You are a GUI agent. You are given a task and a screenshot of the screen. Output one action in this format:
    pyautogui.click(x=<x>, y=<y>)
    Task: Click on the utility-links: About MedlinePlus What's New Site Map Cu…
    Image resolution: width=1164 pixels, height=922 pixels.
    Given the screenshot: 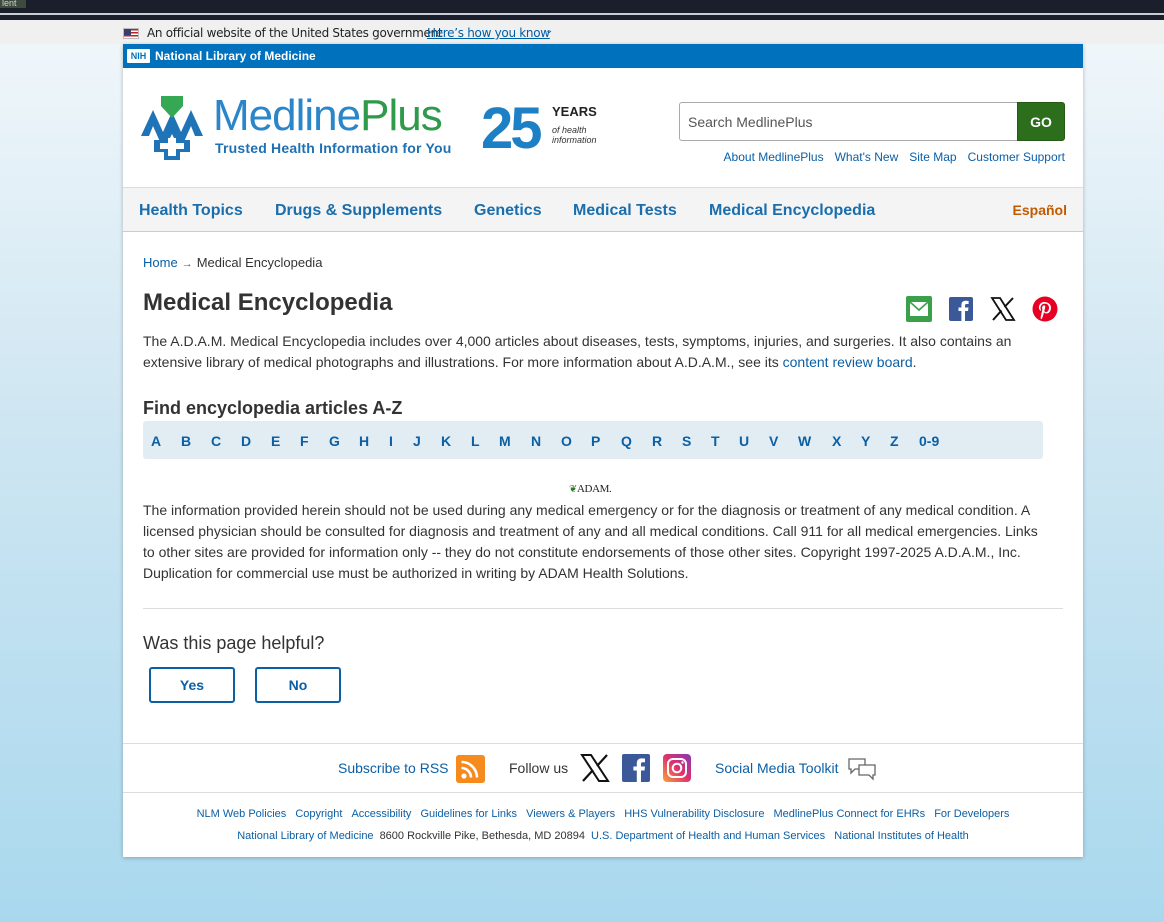 What is the action you would take?
    pyautogui.click(x=894, y=157)
    